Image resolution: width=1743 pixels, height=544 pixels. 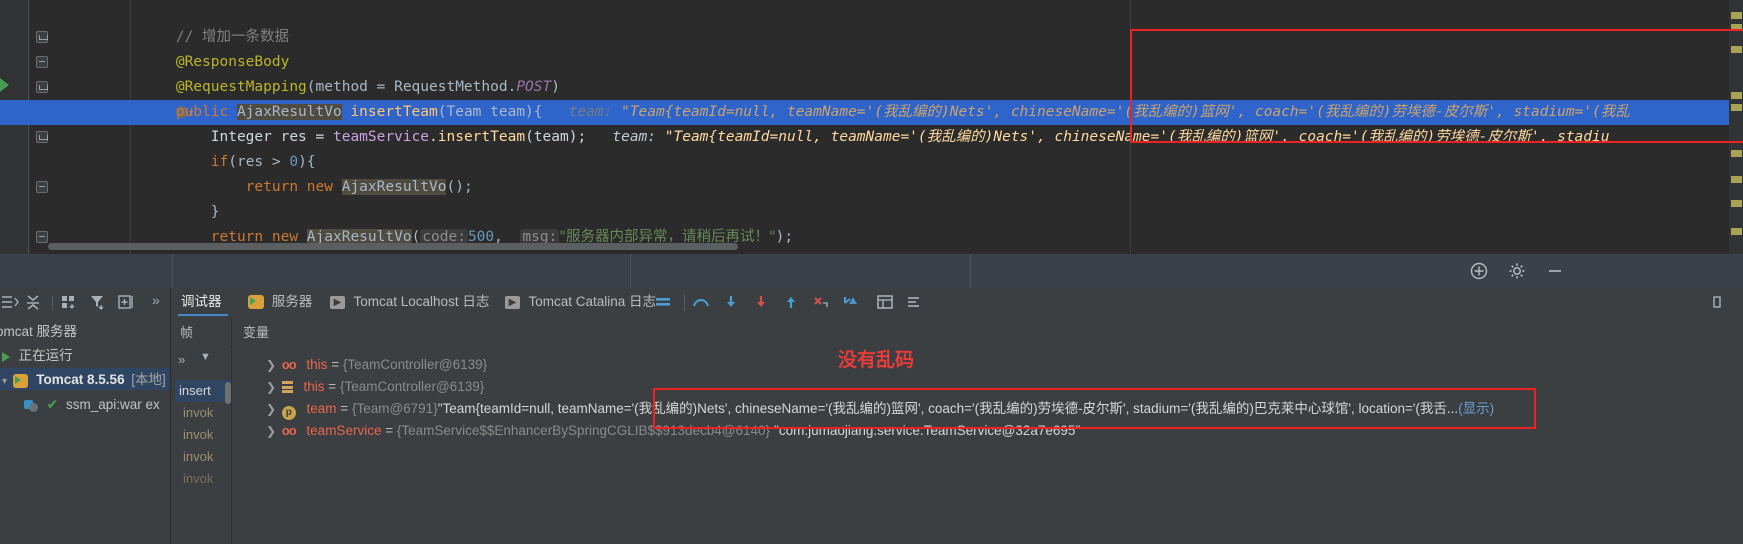 I want to click on chevron-down-icon: ▾, so click(x=4, y=381).